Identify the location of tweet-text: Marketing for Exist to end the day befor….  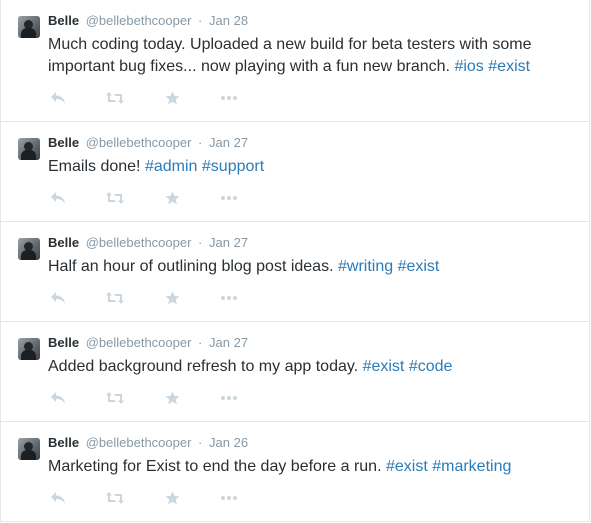
(310, 467).